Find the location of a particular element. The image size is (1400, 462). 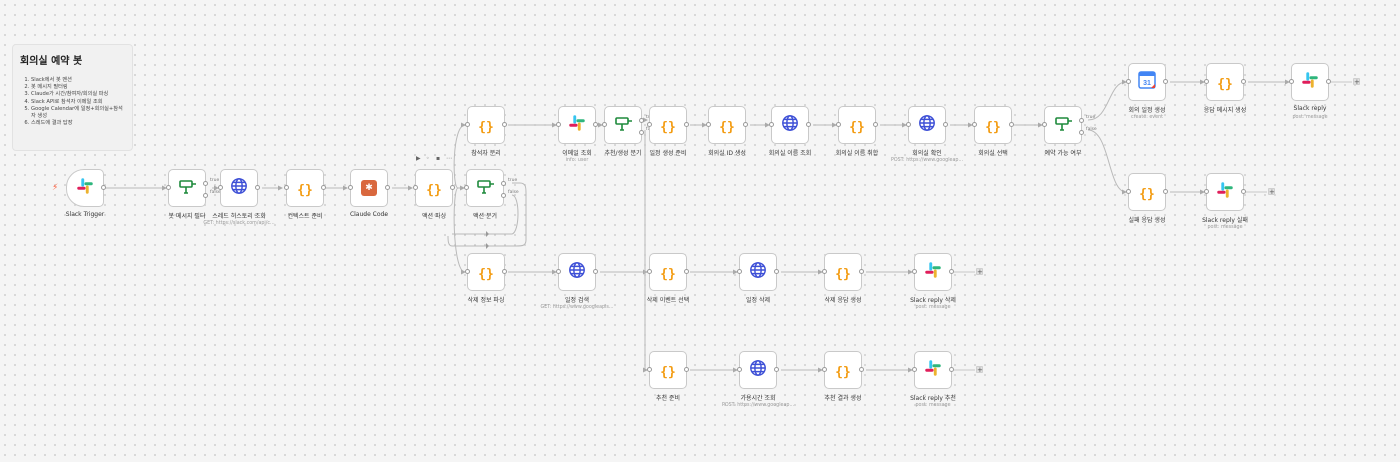

play-icon: ▶ is located at coordinates (418, 158).